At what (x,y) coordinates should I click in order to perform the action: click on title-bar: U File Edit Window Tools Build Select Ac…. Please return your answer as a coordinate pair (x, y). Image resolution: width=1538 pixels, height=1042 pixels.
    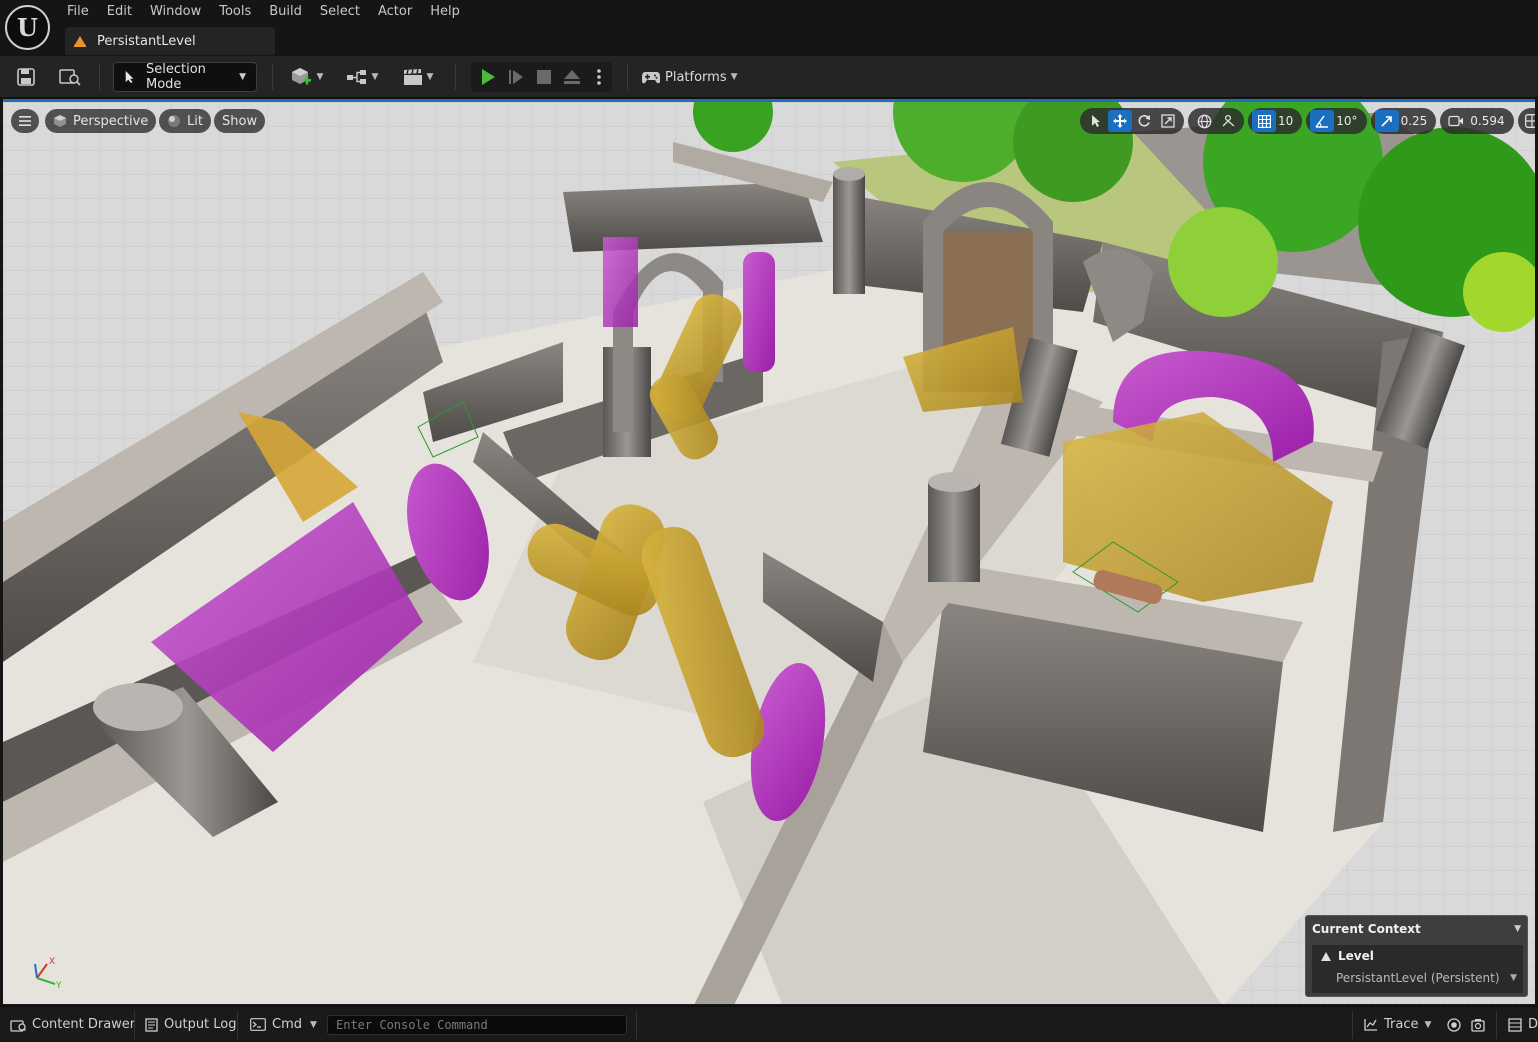
    Looking at the image, I should click on (769, 28).